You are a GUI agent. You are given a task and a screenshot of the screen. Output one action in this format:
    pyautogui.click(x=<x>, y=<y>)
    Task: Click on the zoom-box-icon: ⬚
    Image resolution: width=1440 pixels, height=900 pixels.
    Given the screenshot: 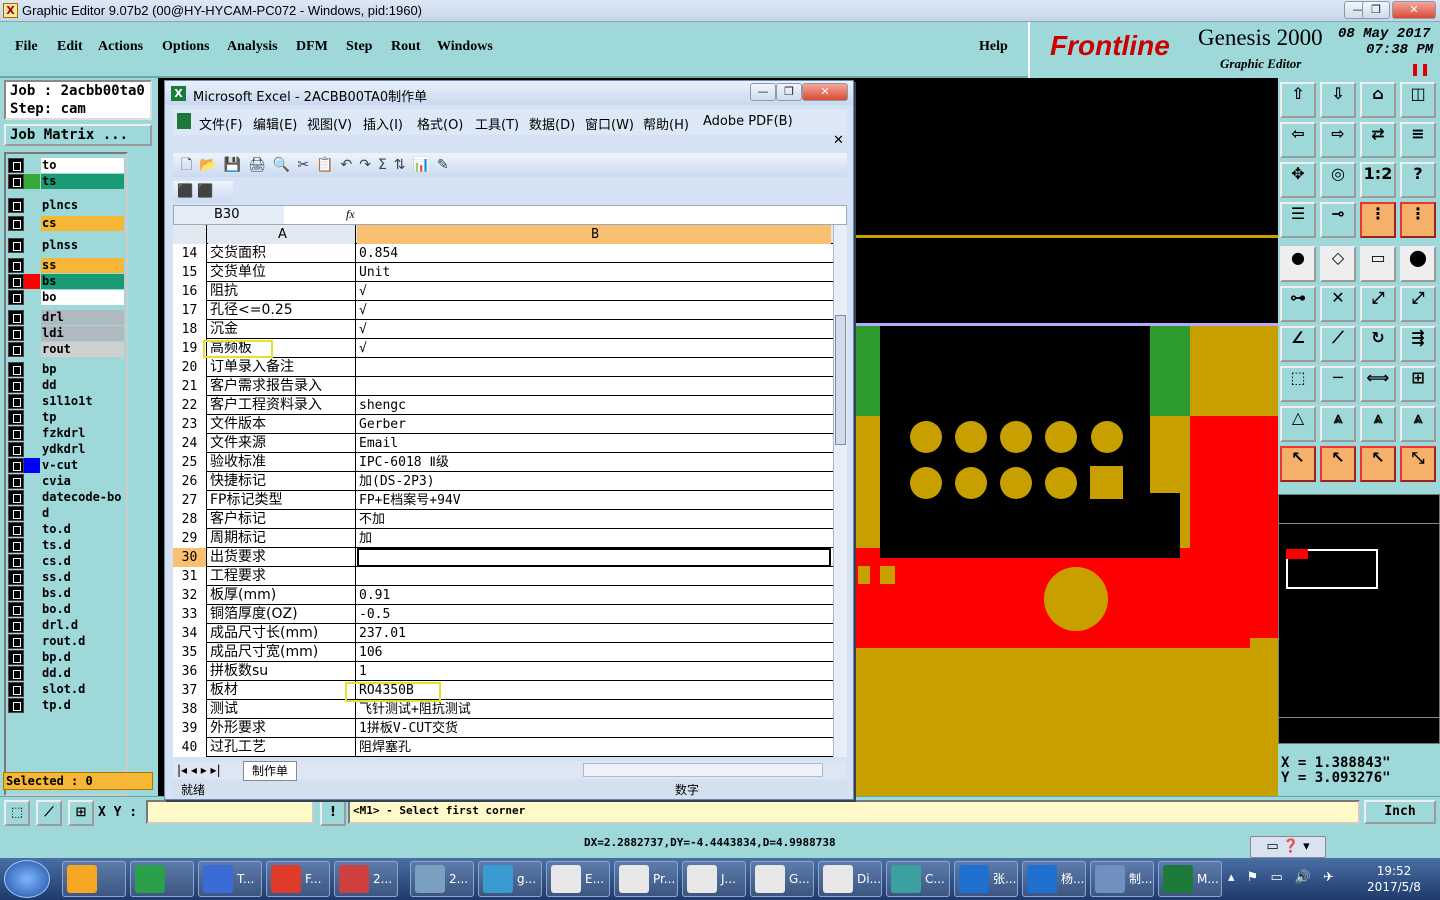 What is the action you would take?
    pyautogui.click(x=17, y=813)
    